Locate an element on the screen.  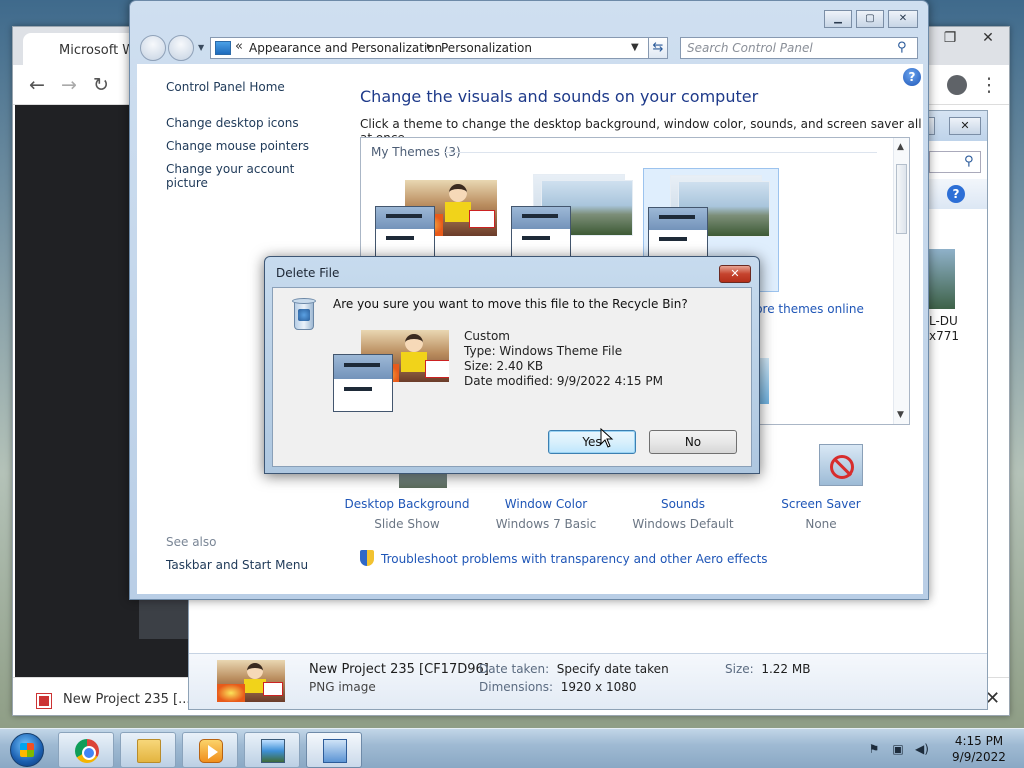
reload-icon: ↻ is located at coordinates (101, 85).